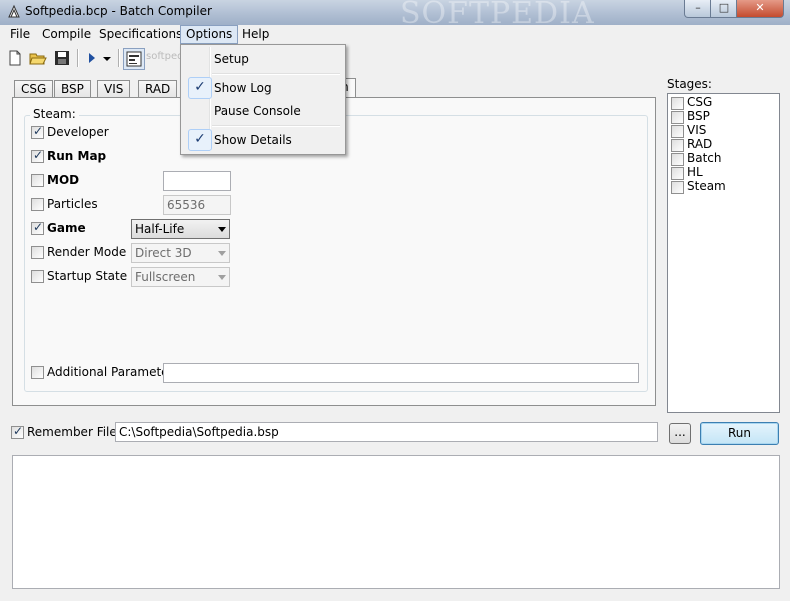 The image size is (790, 601). I want to click on stage-steam-checkbox, so click(677, 187).